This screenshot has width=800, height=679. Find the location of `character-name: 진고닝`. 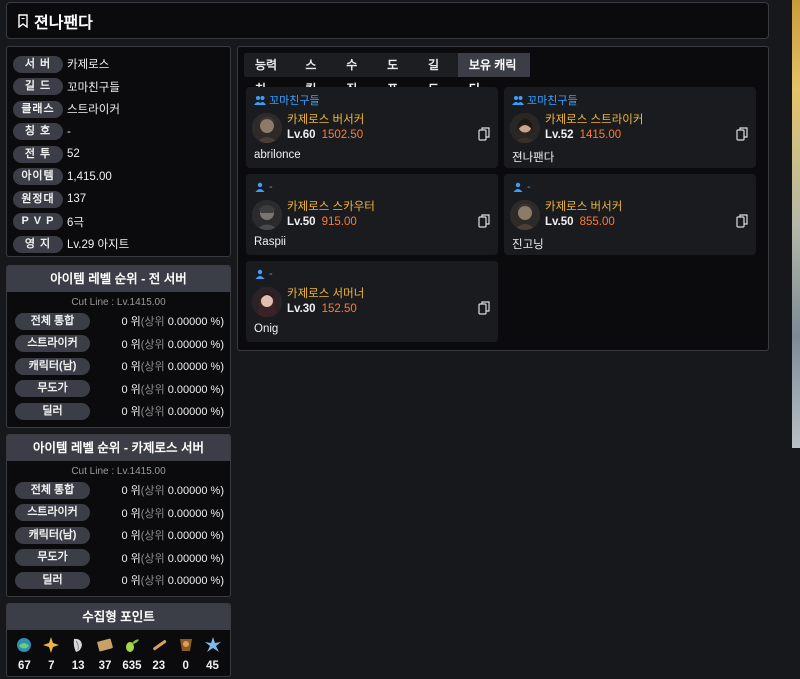

character-name: 진고닝 is located at coordinates (528, 245).